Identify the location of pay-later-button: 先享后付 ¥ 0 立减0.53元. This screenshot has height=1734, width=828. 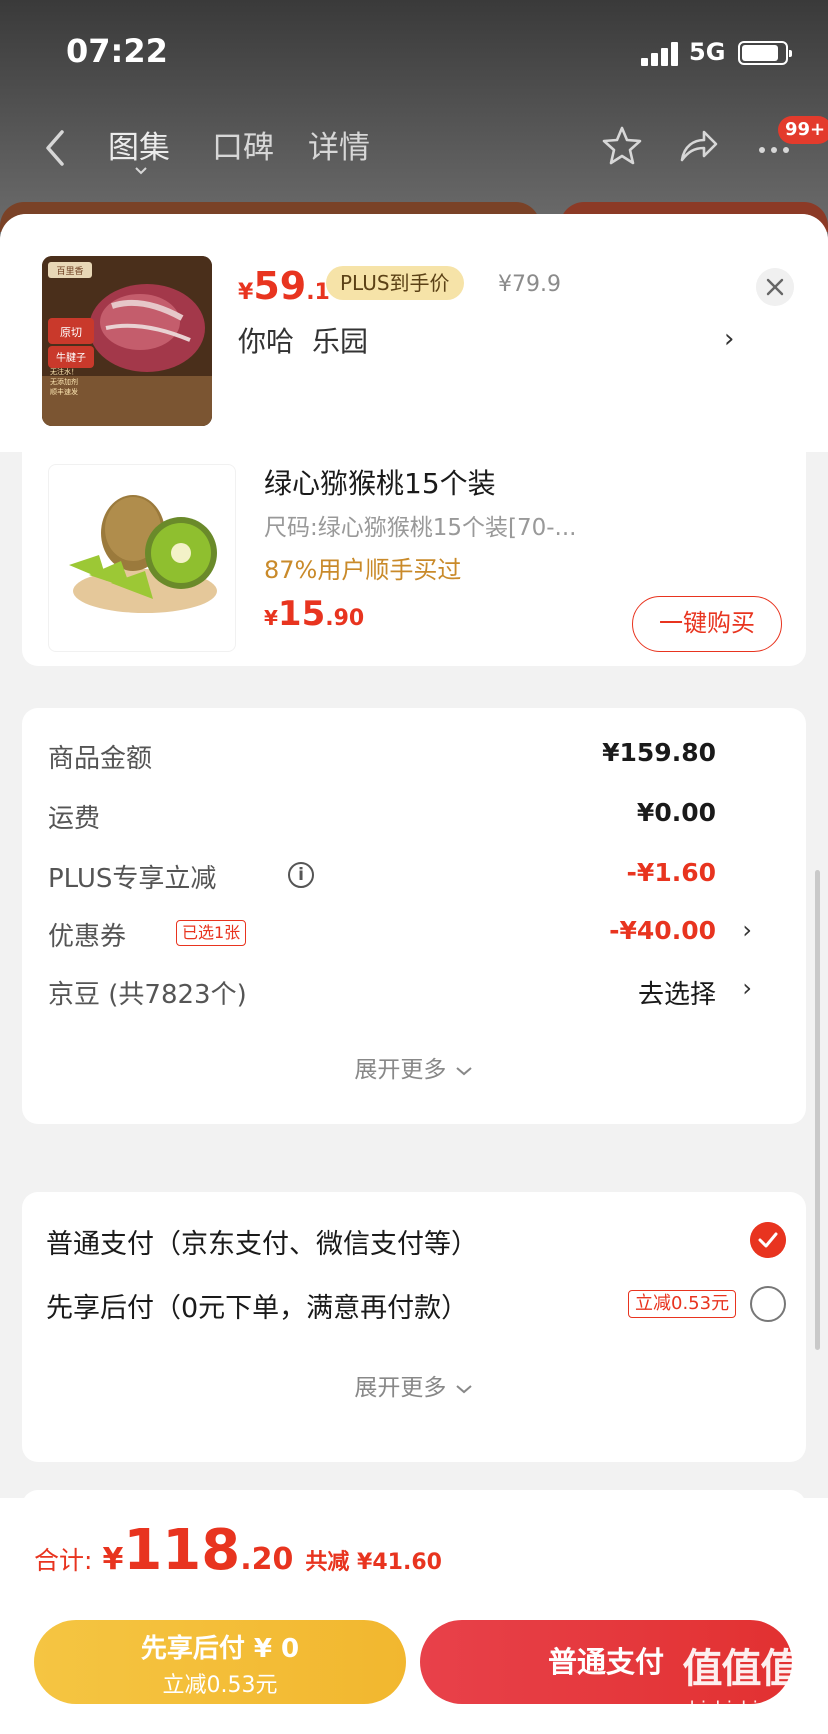
(220, 1662).